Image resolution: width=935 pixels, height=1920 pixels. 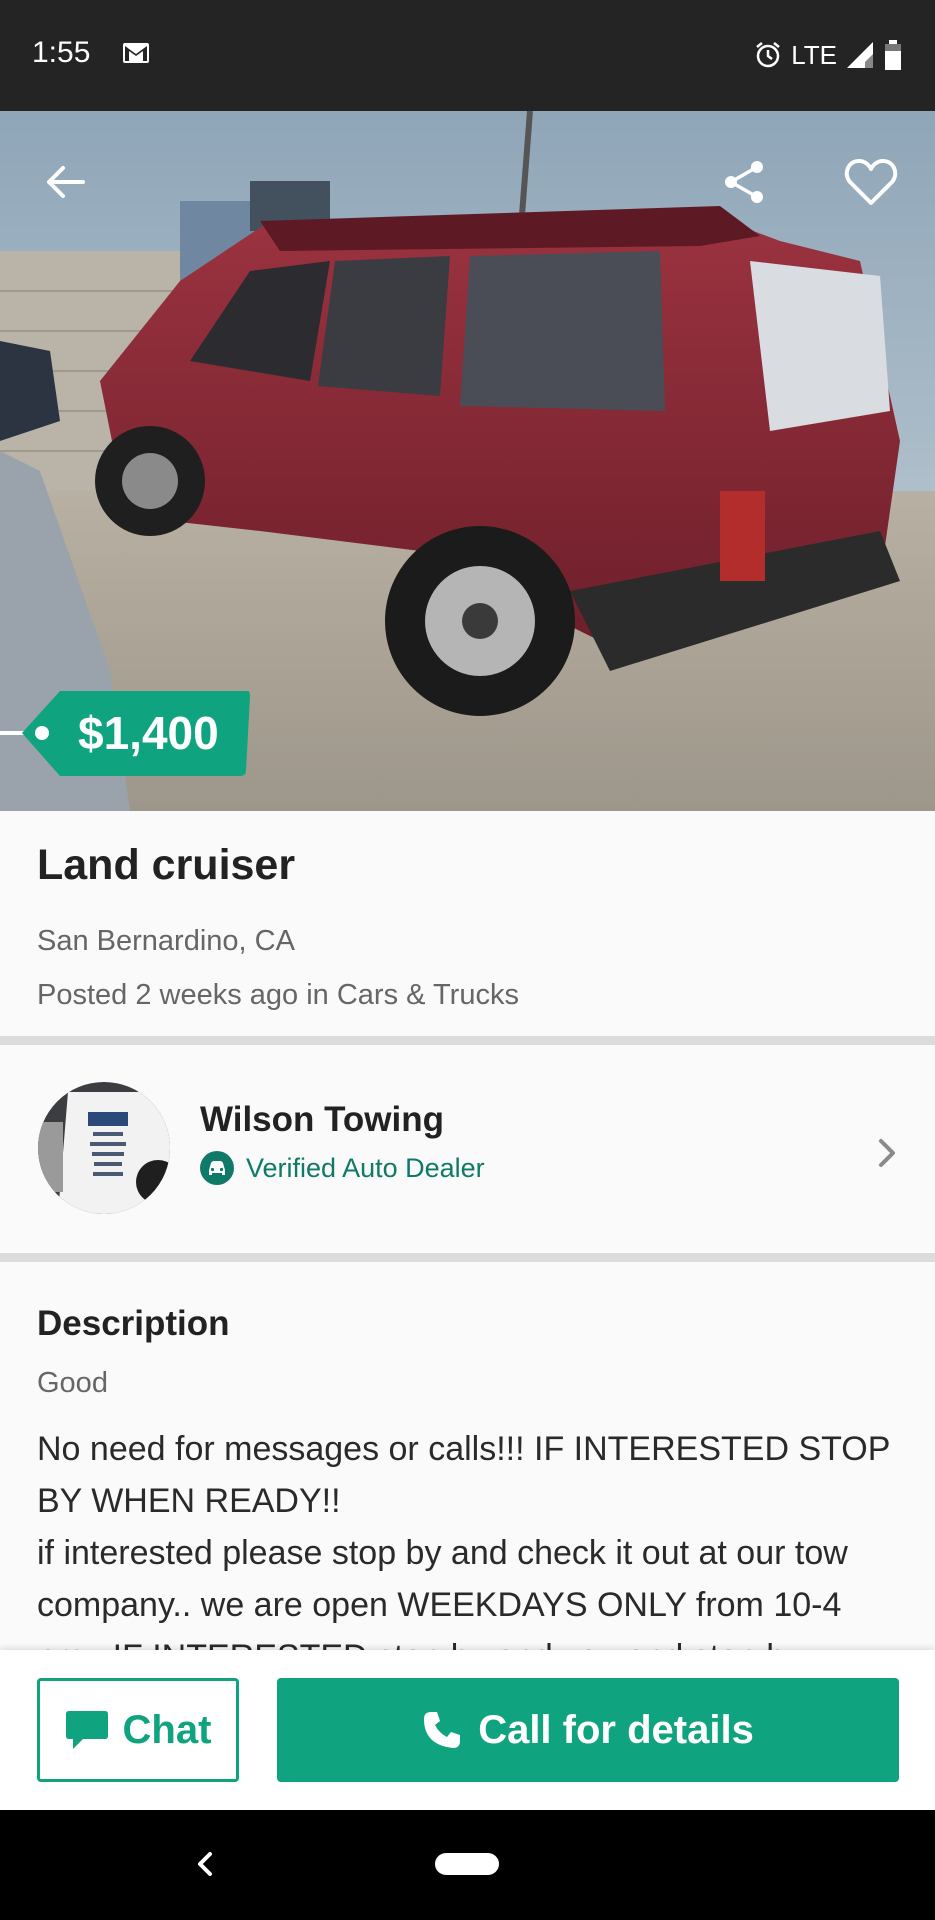 I want to click on verified-label: Verified Auto Dealer, so click(x=365, y=1167).